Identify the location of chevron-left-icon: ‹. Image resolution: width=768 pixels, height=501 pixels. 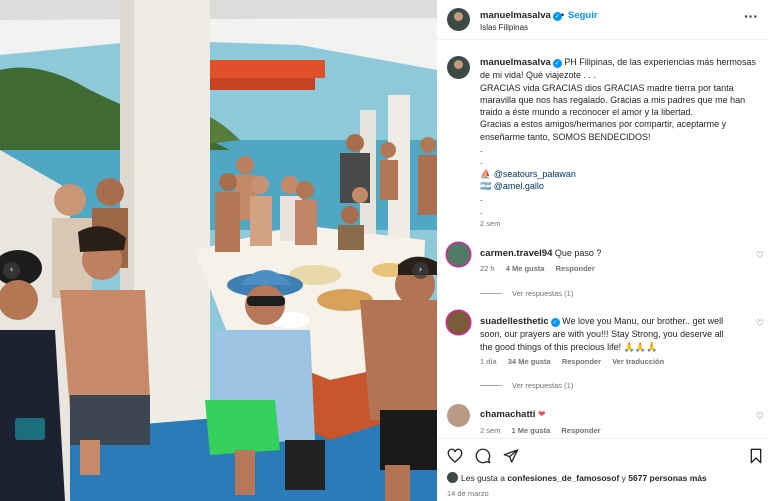
(11, 270).